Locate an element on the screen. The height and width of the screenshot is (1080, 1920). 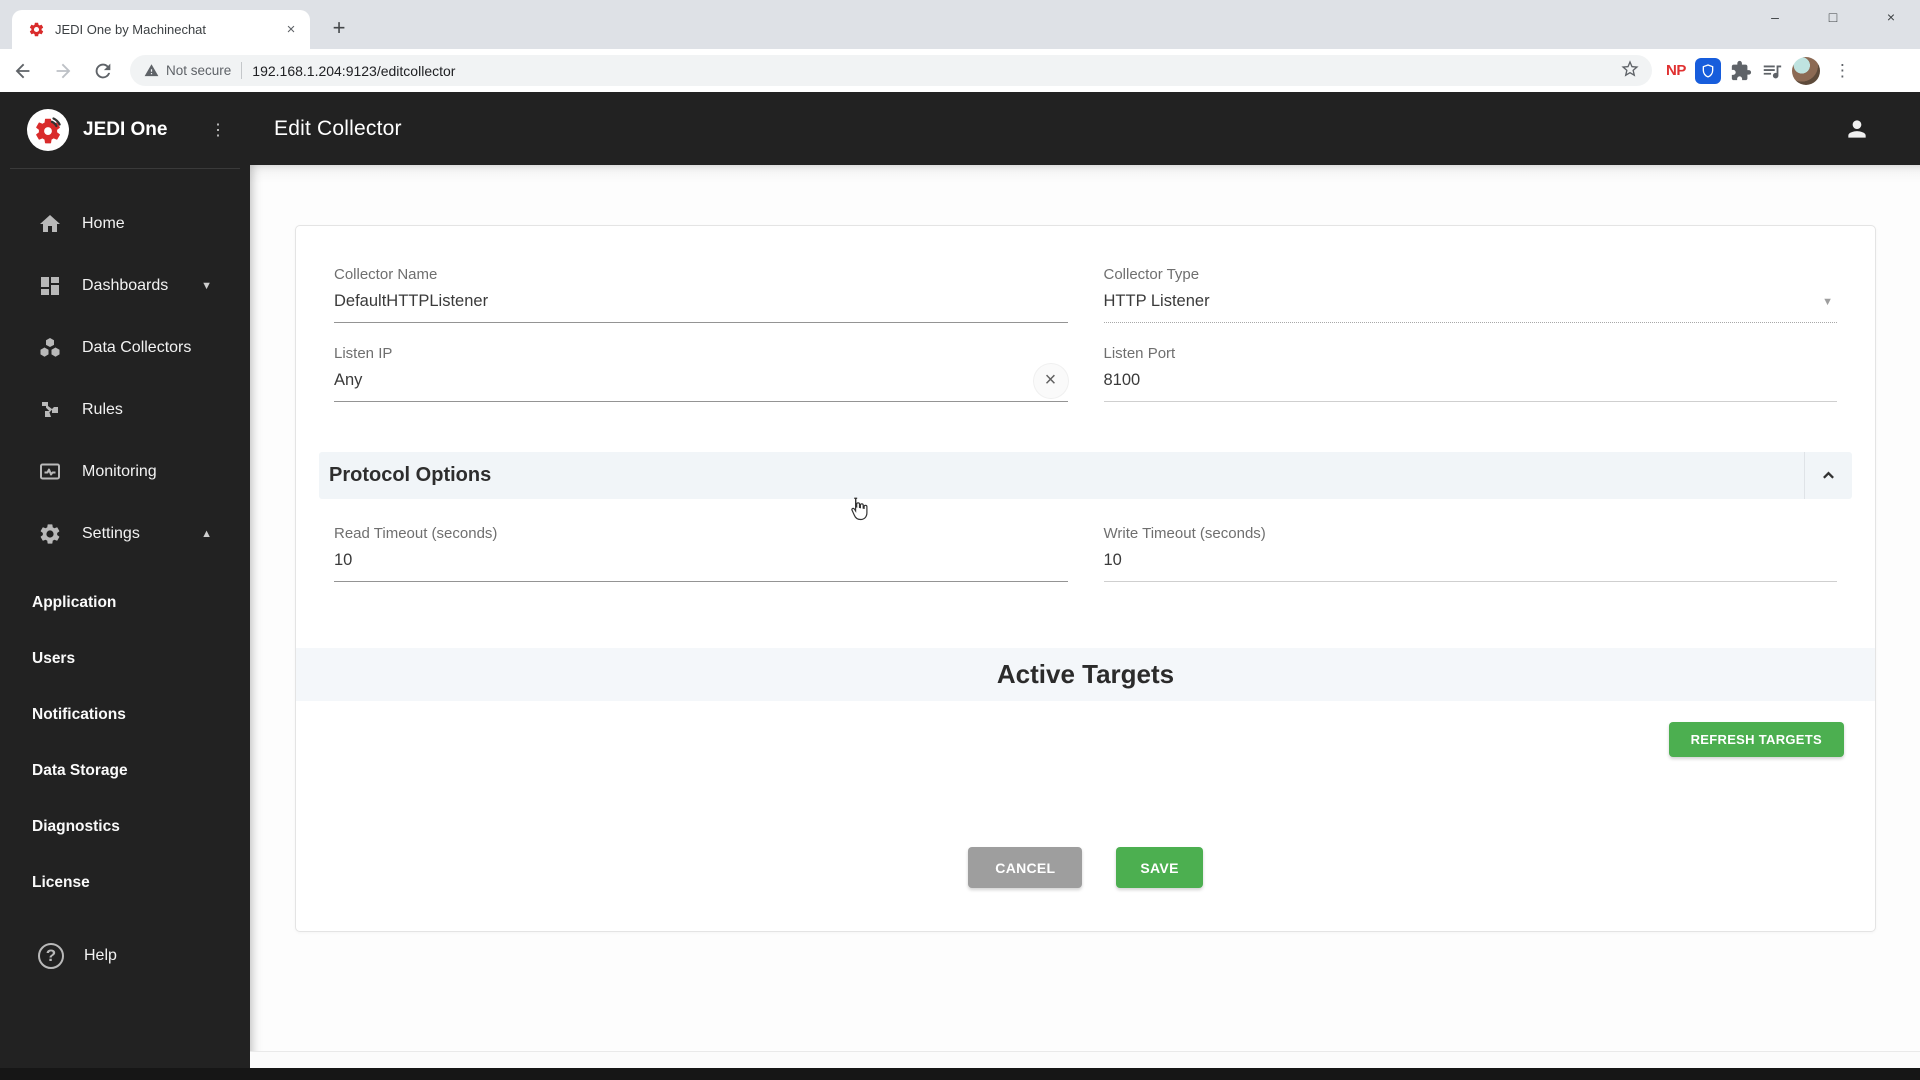
browser-tab: JEDI One by Machinechat × is located at coordinates (161, 29).